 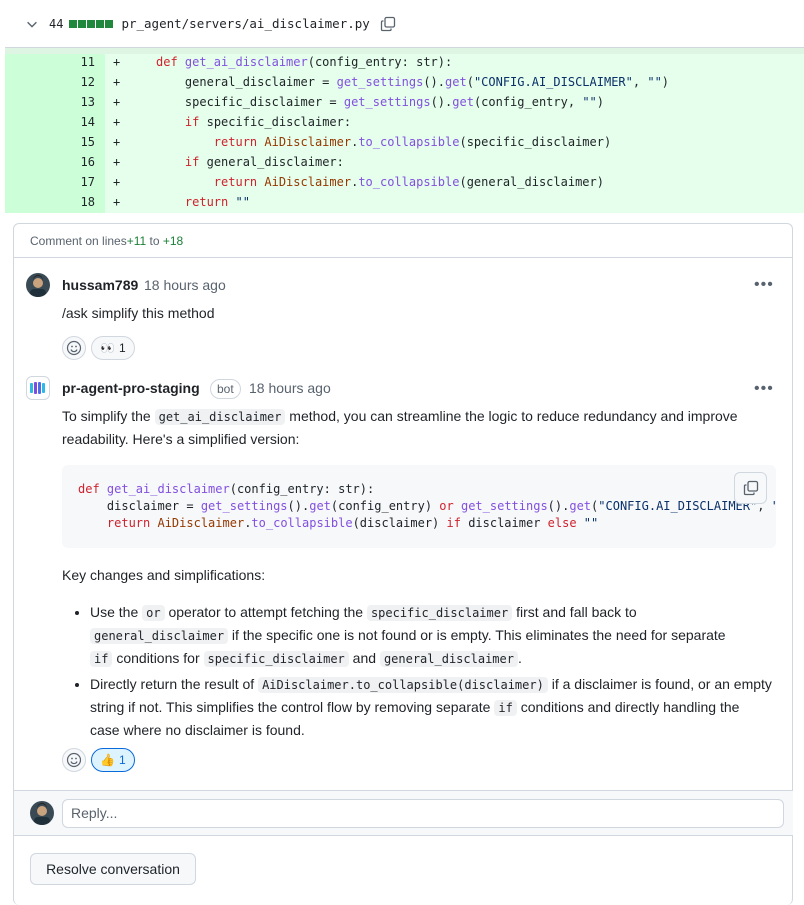 I want to click on eyes-icon: 👀, so click(x=107, y=348).